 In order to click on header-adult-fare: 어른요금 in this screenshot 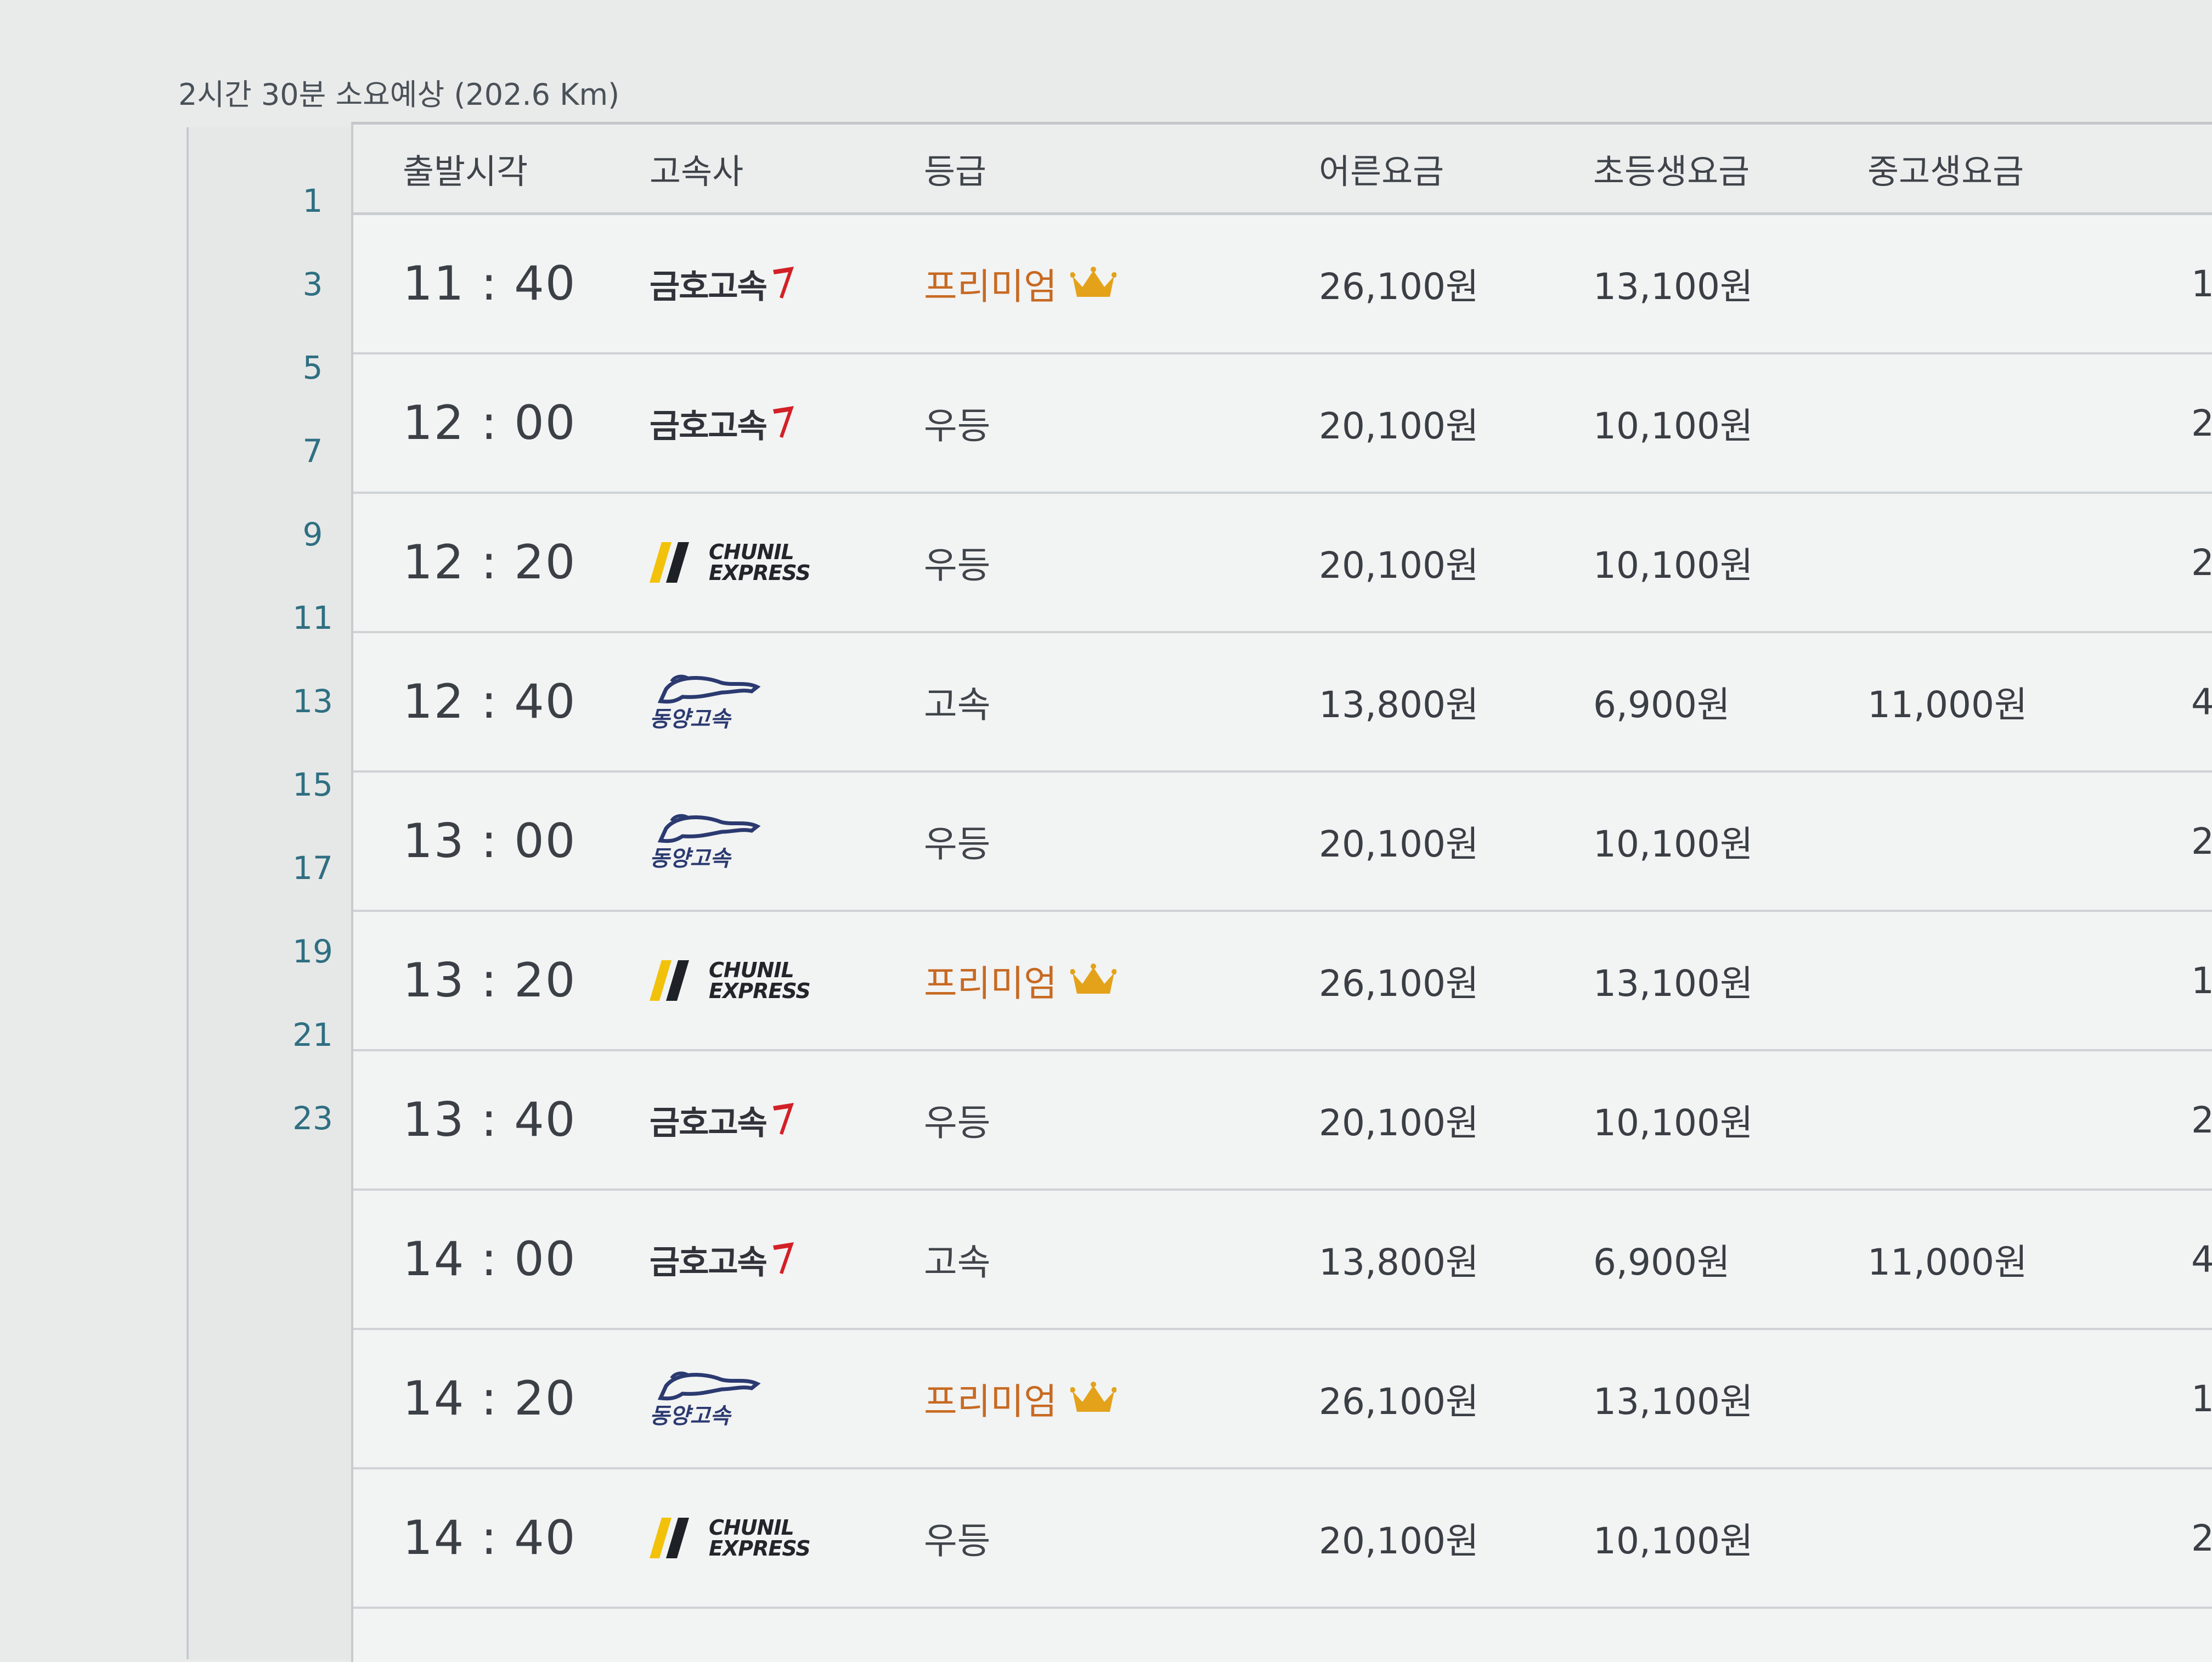, I will do `click(1382, 171)`.